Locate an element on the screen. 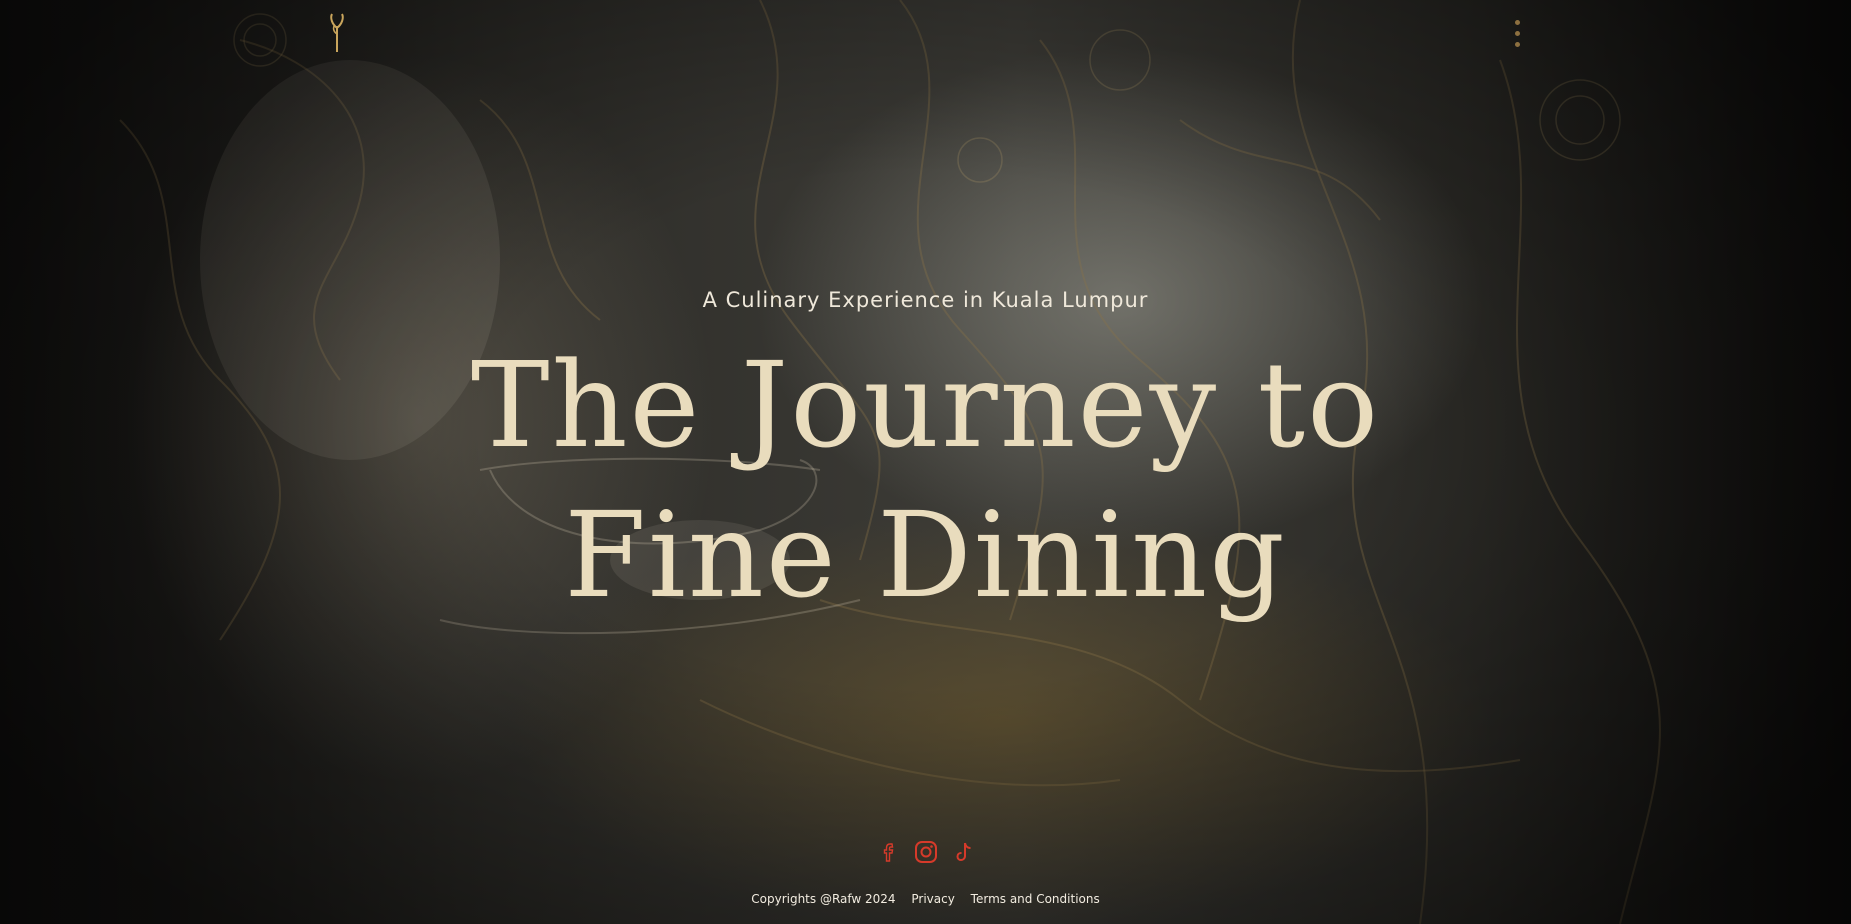 This screenshot has height=924, width=1851. hero-headline-line-1: The Journey to is located at coordinates (925, 405).